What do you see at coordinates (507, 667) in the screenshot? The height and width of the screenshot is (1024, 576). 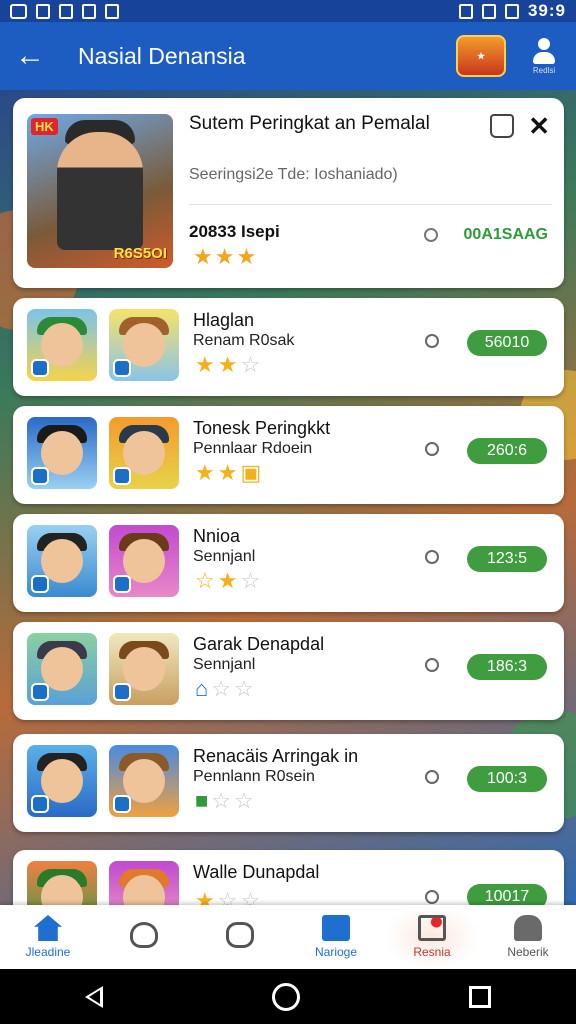 I see `points-button: 186:3` at bounding box center [507, 667].